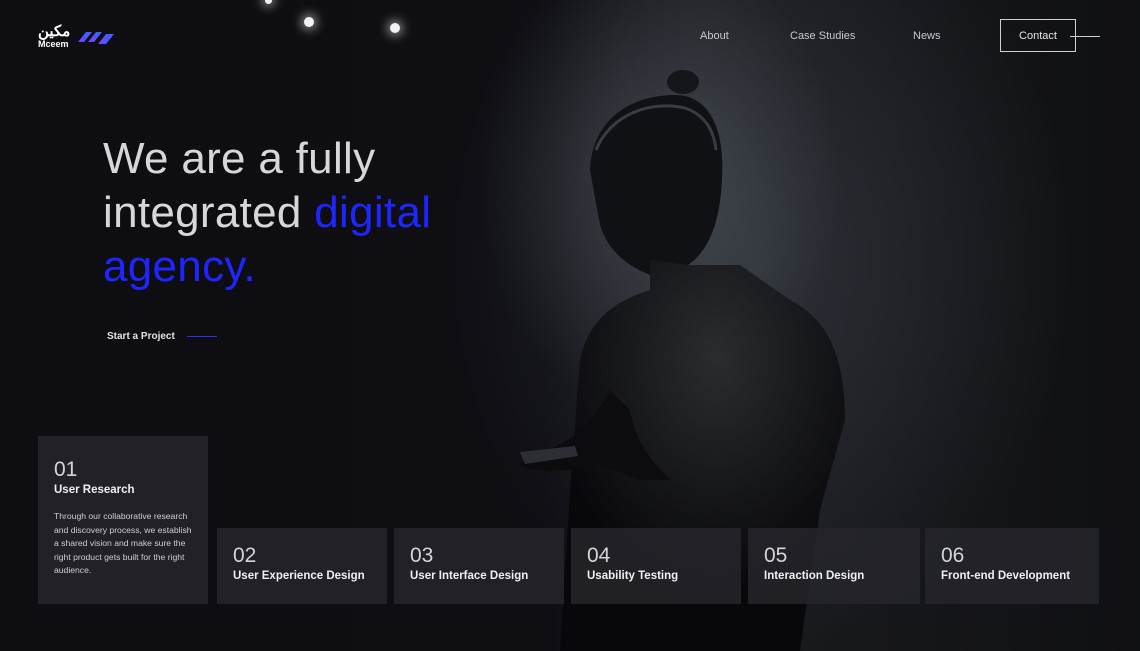  What do you see at coordinates (245, 555) in the screenshot?
I see `service-number: 02` at bounding box center [245, 555].